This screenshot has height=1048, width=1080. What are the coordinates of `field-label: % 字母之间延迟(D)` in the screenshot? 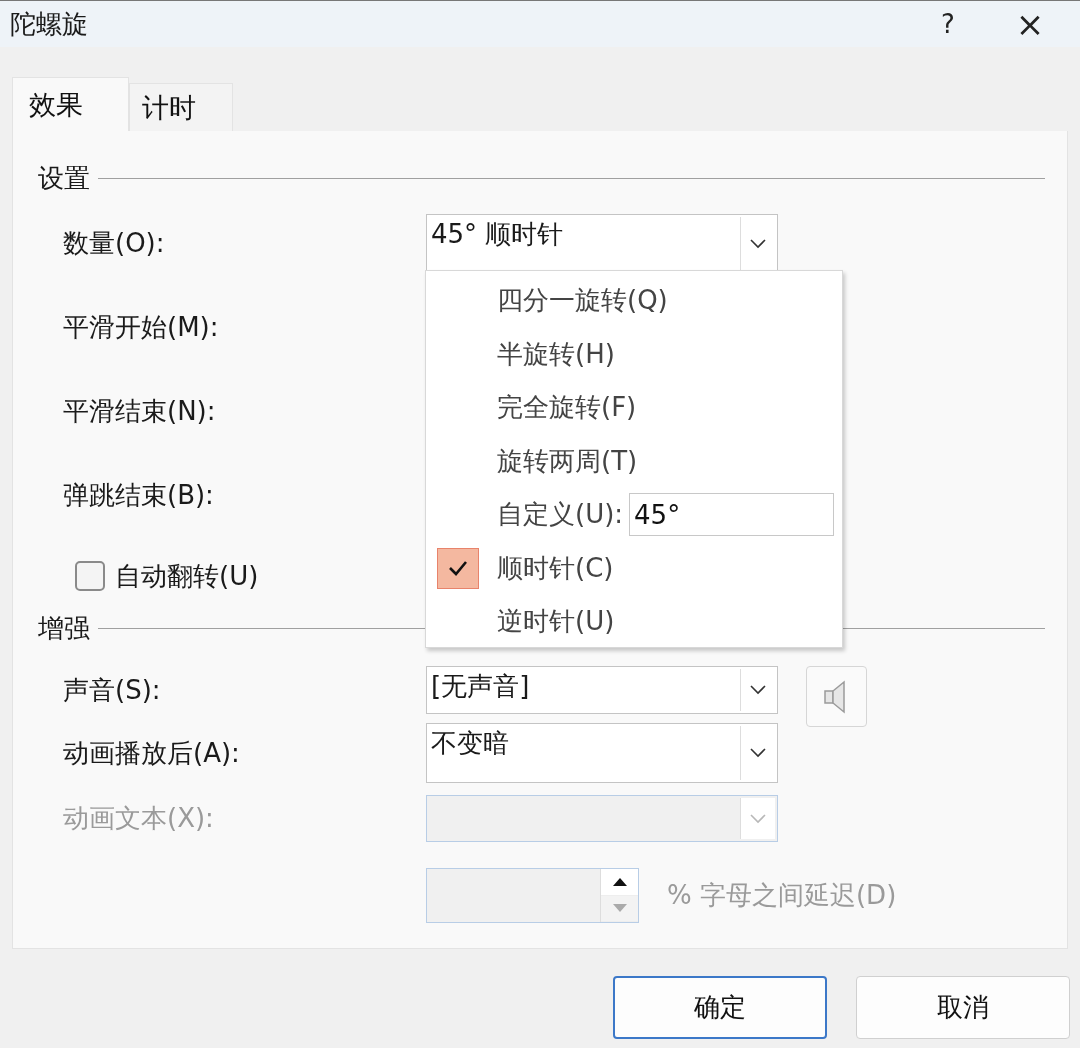 It's located at (782, 895).